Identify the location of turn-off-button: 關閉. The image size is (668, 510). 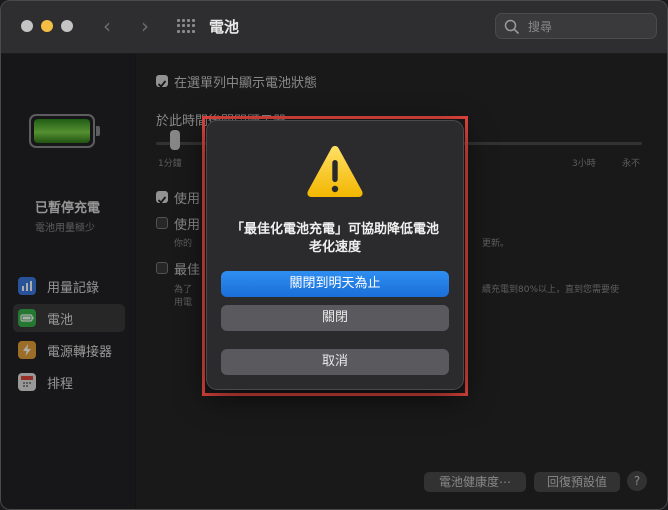
(335, 318).